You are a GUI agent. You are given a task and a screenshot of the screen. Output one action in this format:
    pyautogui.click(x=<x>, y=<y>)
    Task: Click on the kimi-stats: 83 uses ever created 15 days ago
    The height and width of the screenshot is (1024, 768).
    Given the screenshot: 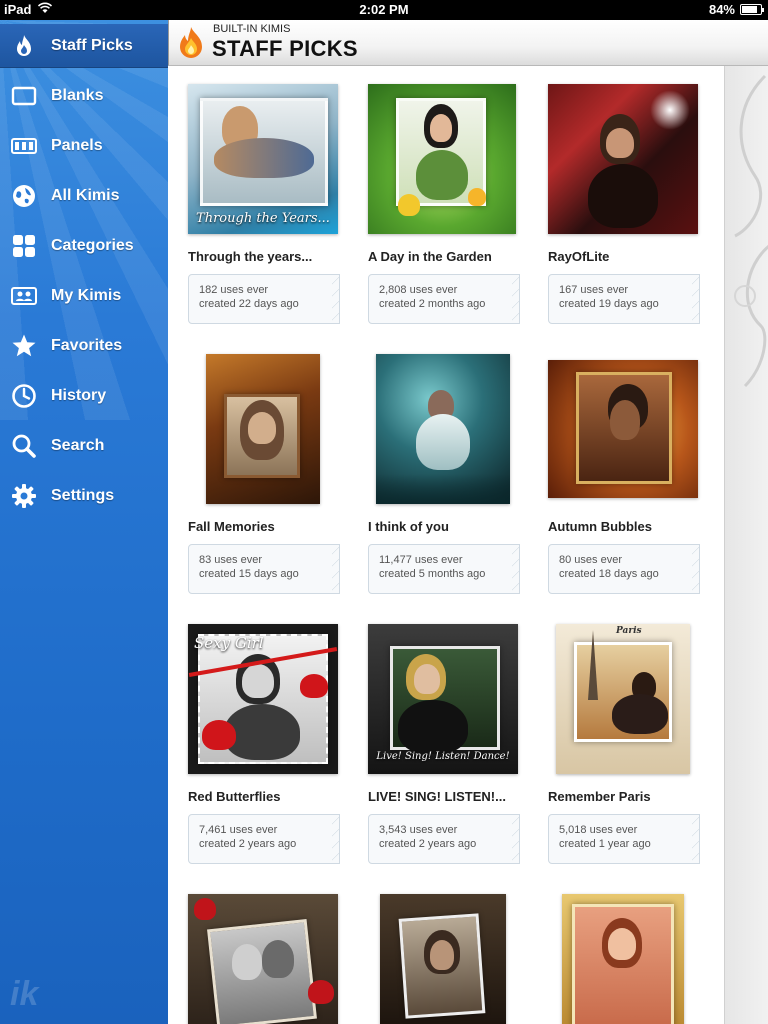 What is the action you would take?
    pyautogui.click(x=264, y=569)
    